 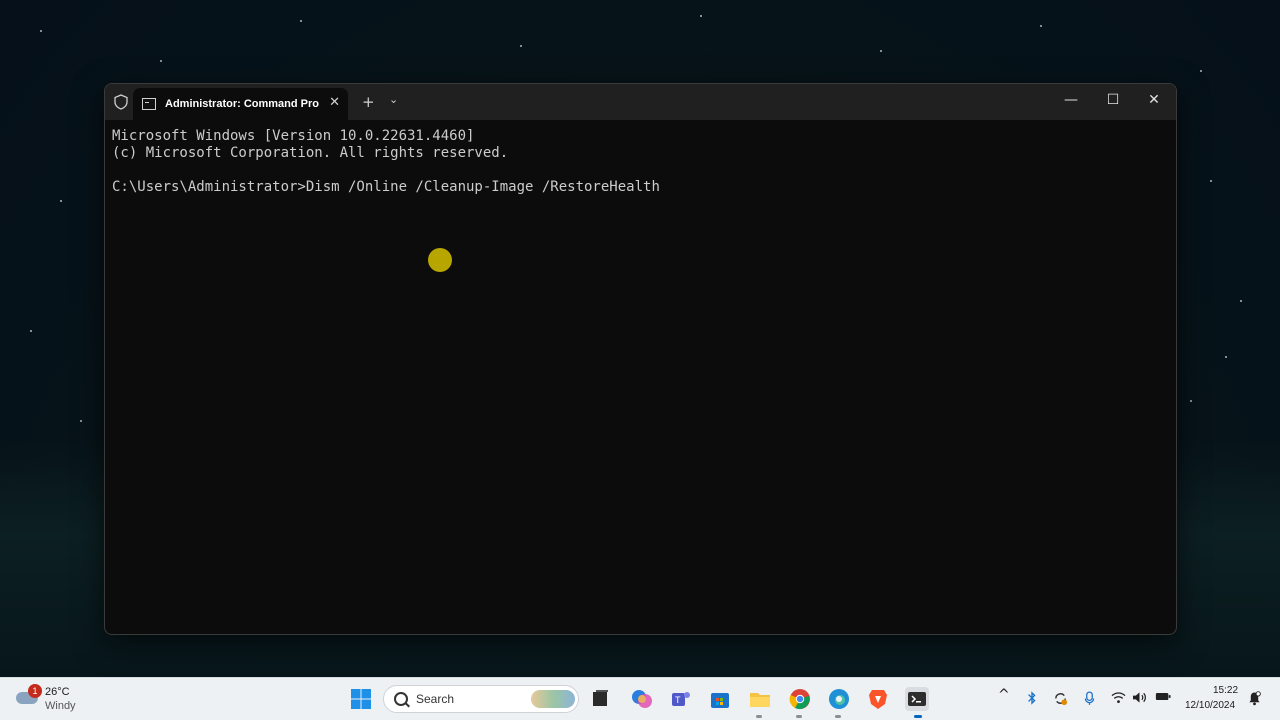 What do you see at coordinates (1254, 700) in the screenshot?
I see `notification-bell-icon` at bounding box center [1254, 700].